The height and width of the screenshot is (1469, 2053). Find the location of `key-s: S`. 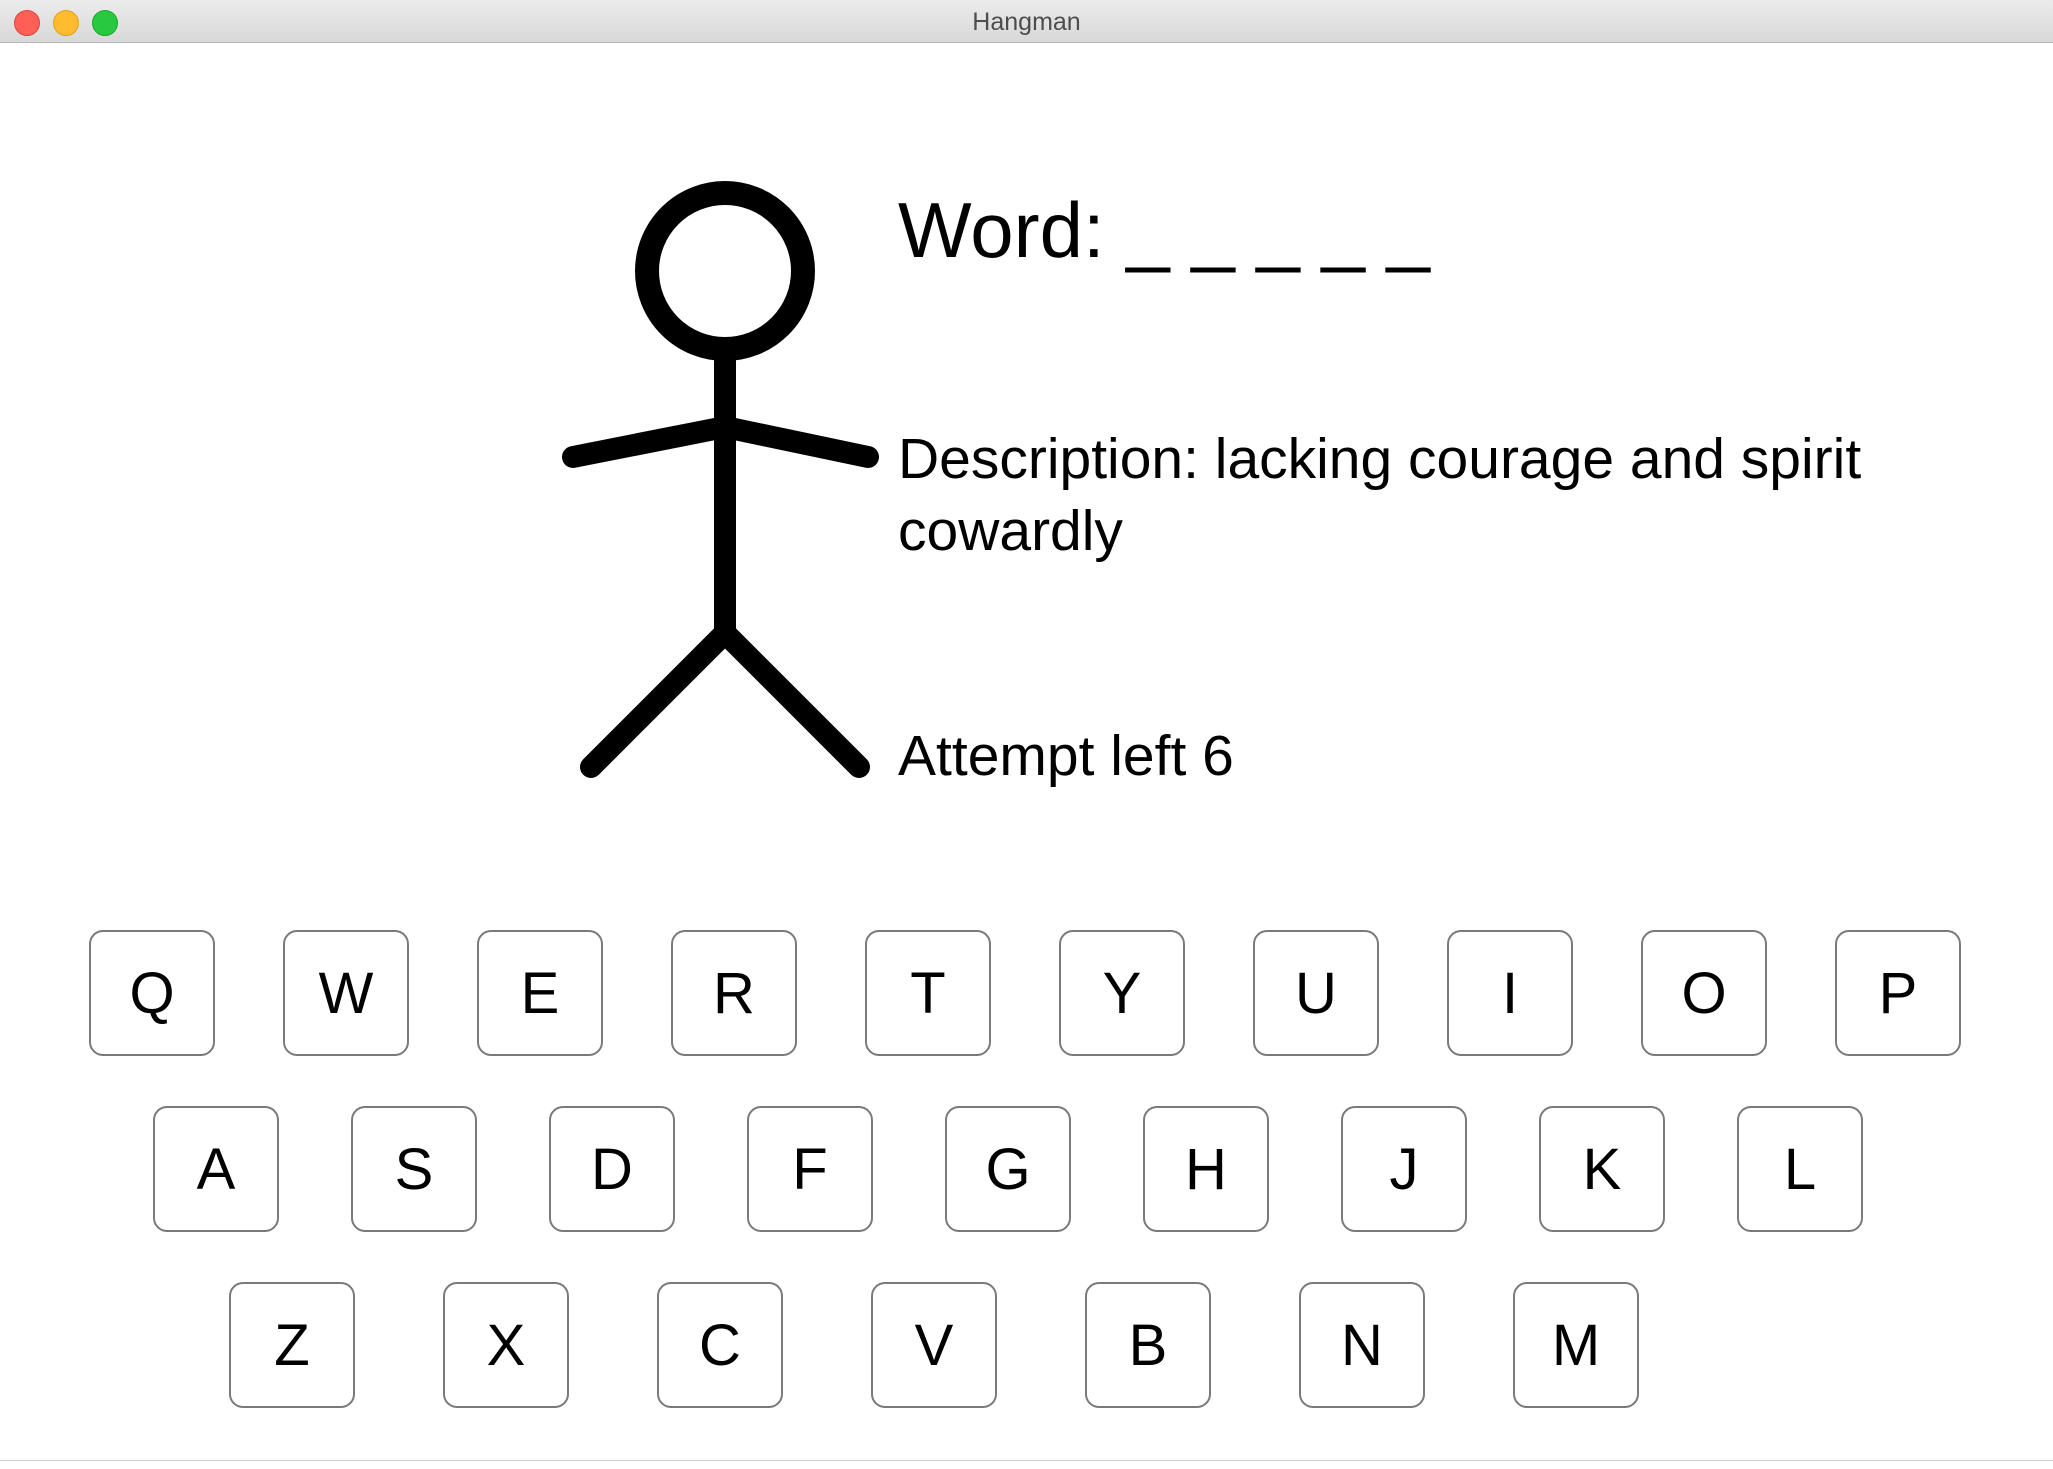

key-s: S is located at coordinates (414, 1169).